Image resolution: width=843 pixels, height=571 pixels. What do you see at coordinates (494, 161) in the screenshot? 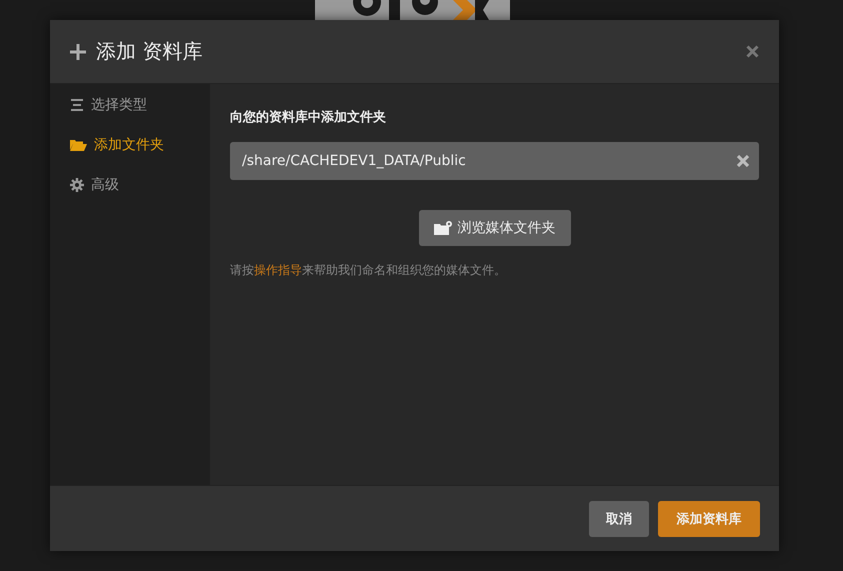
I see `folder-path-field: /share/CACHEDEV1_DATA/Public` at bounding box center [494, 161].